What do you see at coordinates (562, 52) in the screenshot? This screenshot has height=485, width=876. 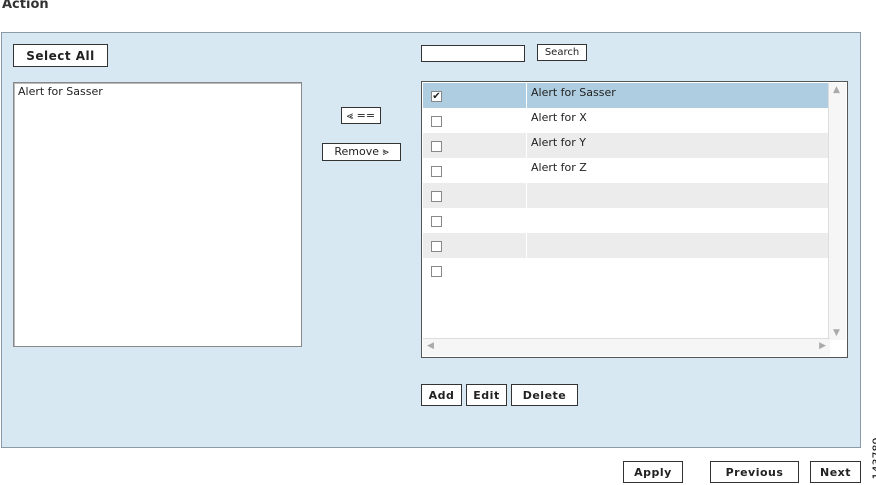 I see `search-button: Search` at bounding box center [562, 52].